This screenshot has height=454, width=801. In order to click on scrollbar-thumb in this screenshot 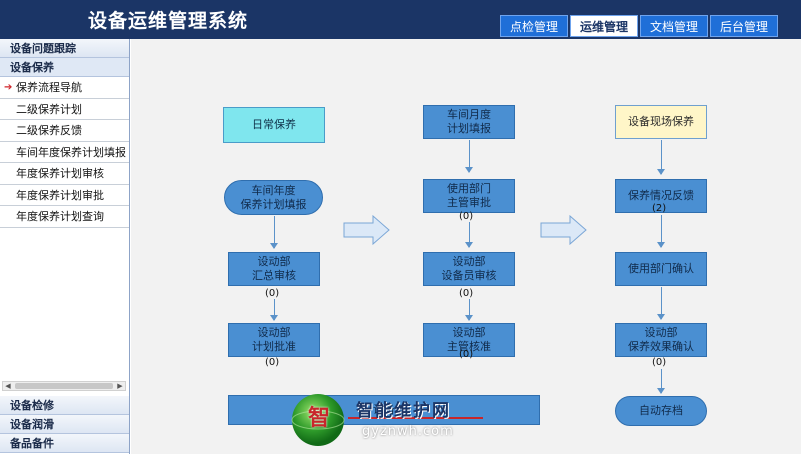, I will do `click(64, 386)`.